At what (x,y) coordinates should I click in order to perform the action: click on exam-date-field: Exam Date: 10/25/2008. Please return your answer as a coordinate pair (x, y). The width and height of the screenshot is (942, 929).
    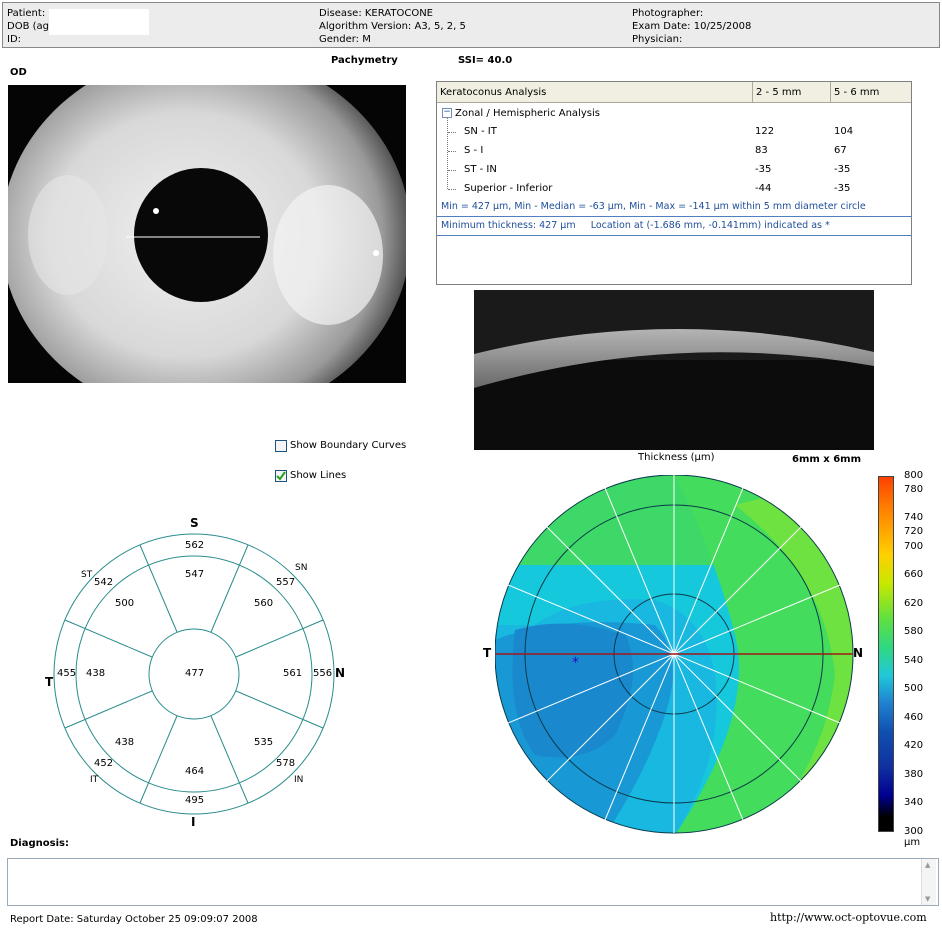
    Looking at the image, I should click on (692, 26).